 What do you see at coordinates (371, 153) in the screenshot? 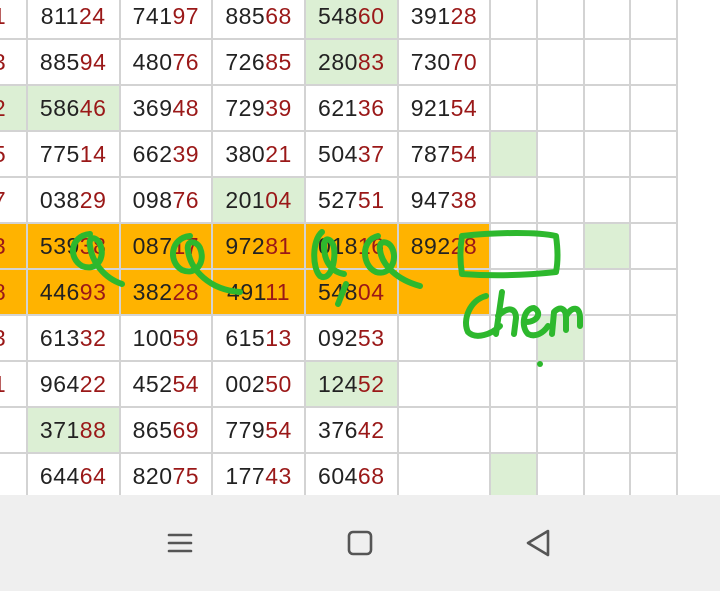
I see `cell-tail-digits: 37` at bounding box center [371, 153].